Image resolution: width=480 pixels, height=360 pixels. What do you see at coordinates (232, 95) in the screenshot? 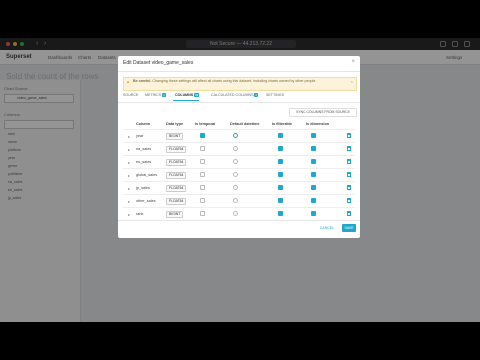
I see `tab-label: CALCULATED COLUMNS` at bounding box center [232, 95].